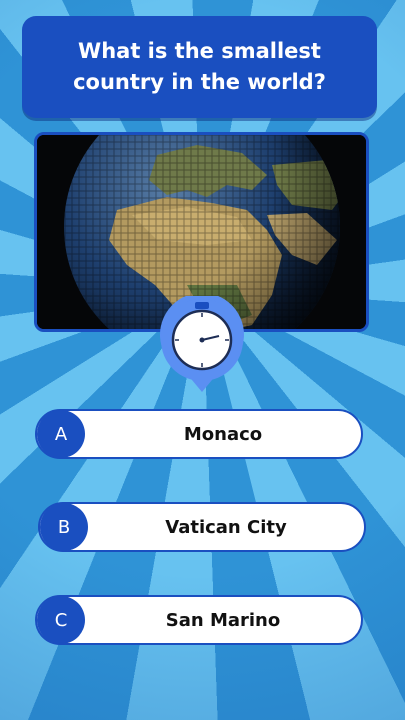 This screenshot has width=405, height=720. I want to click on stopwatch-icon, so click(202, 342).